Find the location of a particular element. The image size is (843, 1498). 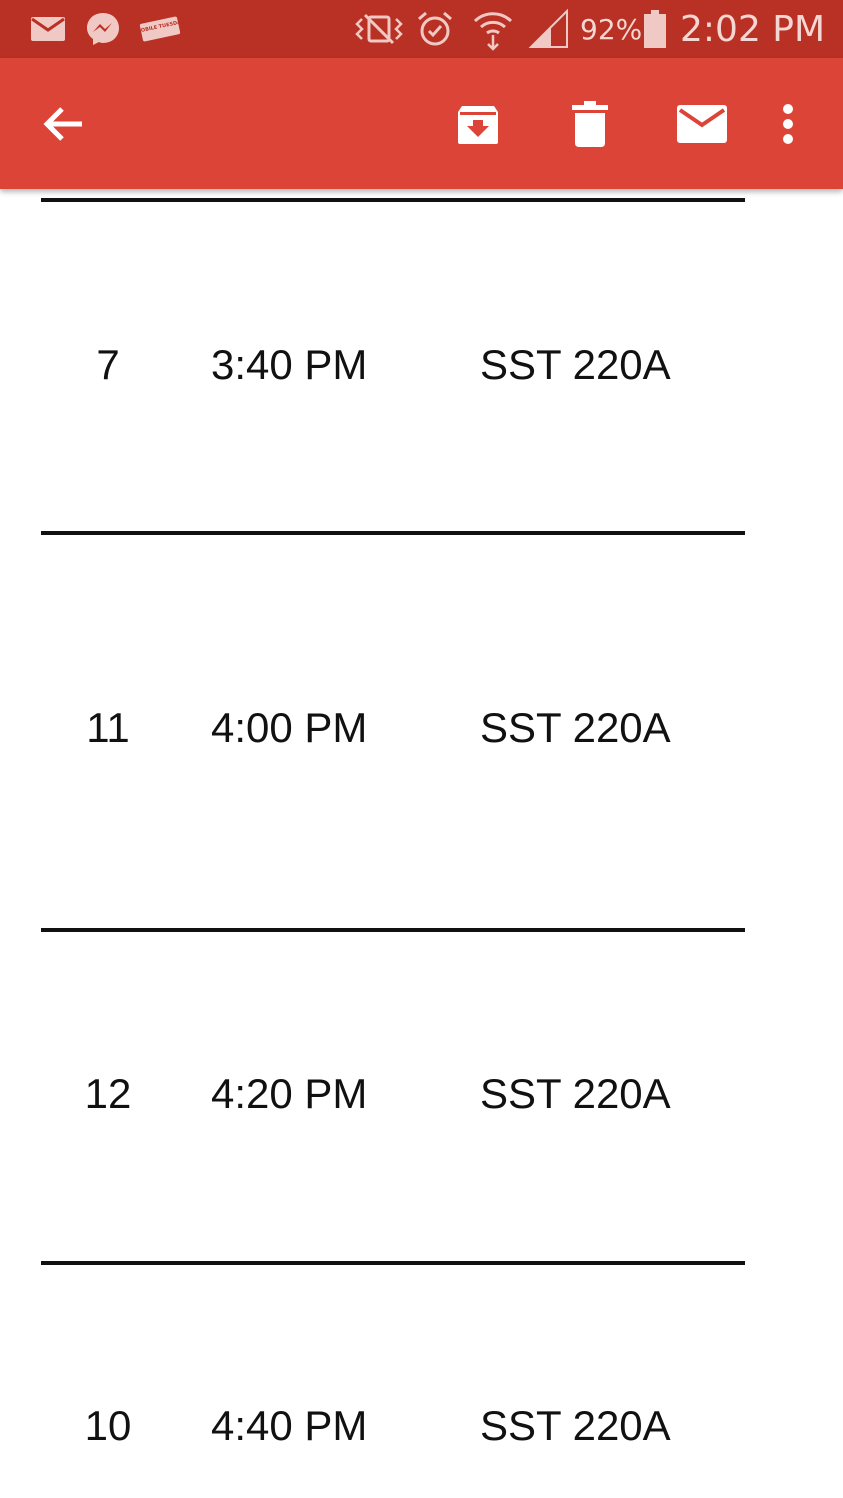

gmail-icon is located at coordinates (48, 29).